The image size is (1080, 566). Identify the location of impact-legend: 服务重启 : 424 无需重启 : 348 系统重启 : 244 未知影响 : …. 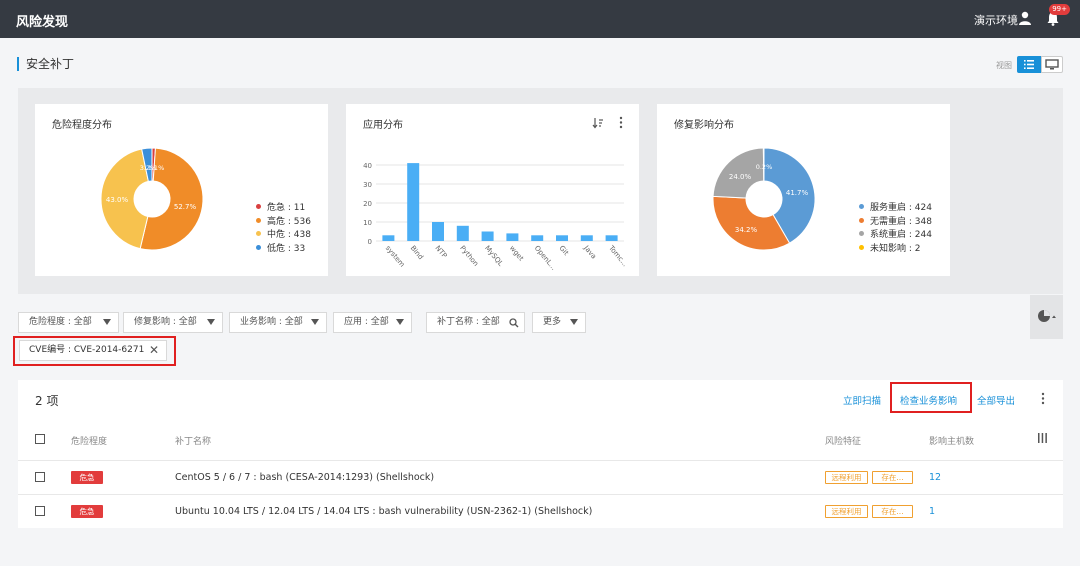
(895, 227).